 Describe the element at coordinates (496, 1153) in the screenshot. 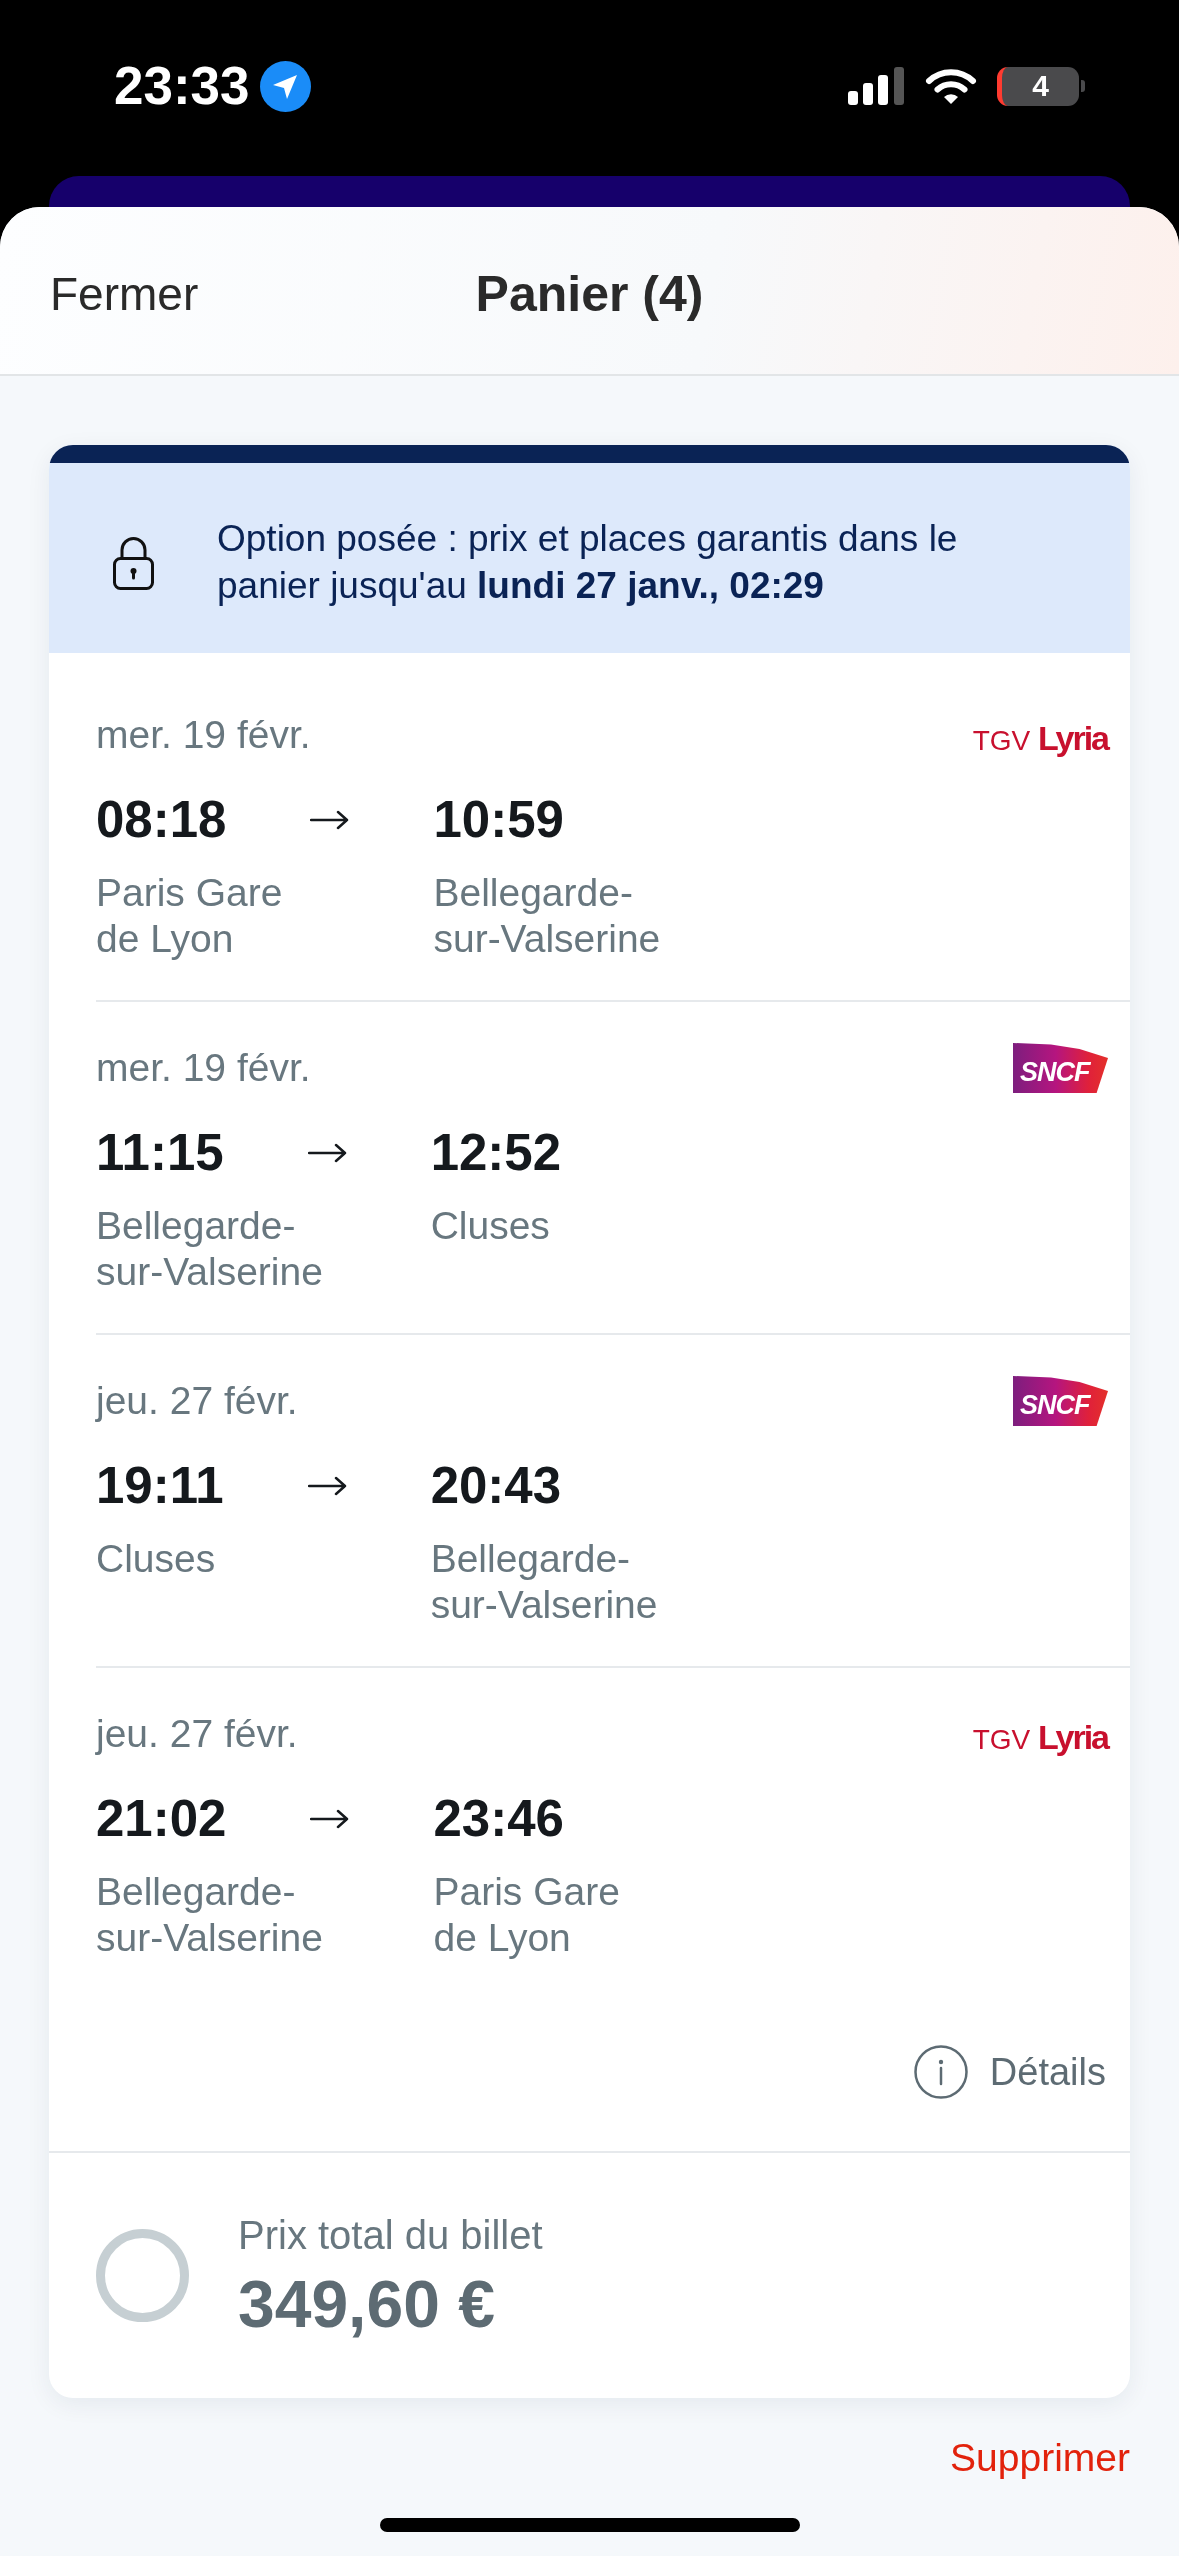

I see `arrival-time: 12:52` at that location.